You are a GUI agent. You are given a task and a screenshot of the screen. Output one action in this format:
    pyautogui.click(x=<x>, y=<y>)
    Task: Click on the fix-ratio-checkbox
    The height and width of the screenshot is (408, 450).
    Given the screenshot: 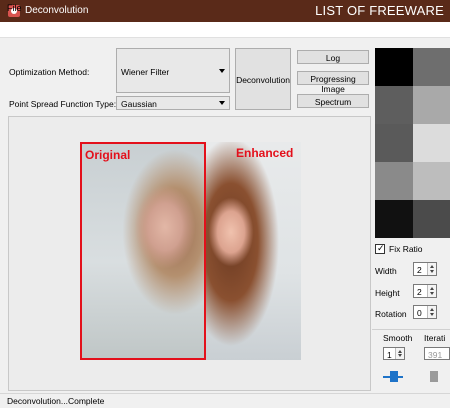 What is the action you would take?
    pyautogui.click(x=380, y=248)
    